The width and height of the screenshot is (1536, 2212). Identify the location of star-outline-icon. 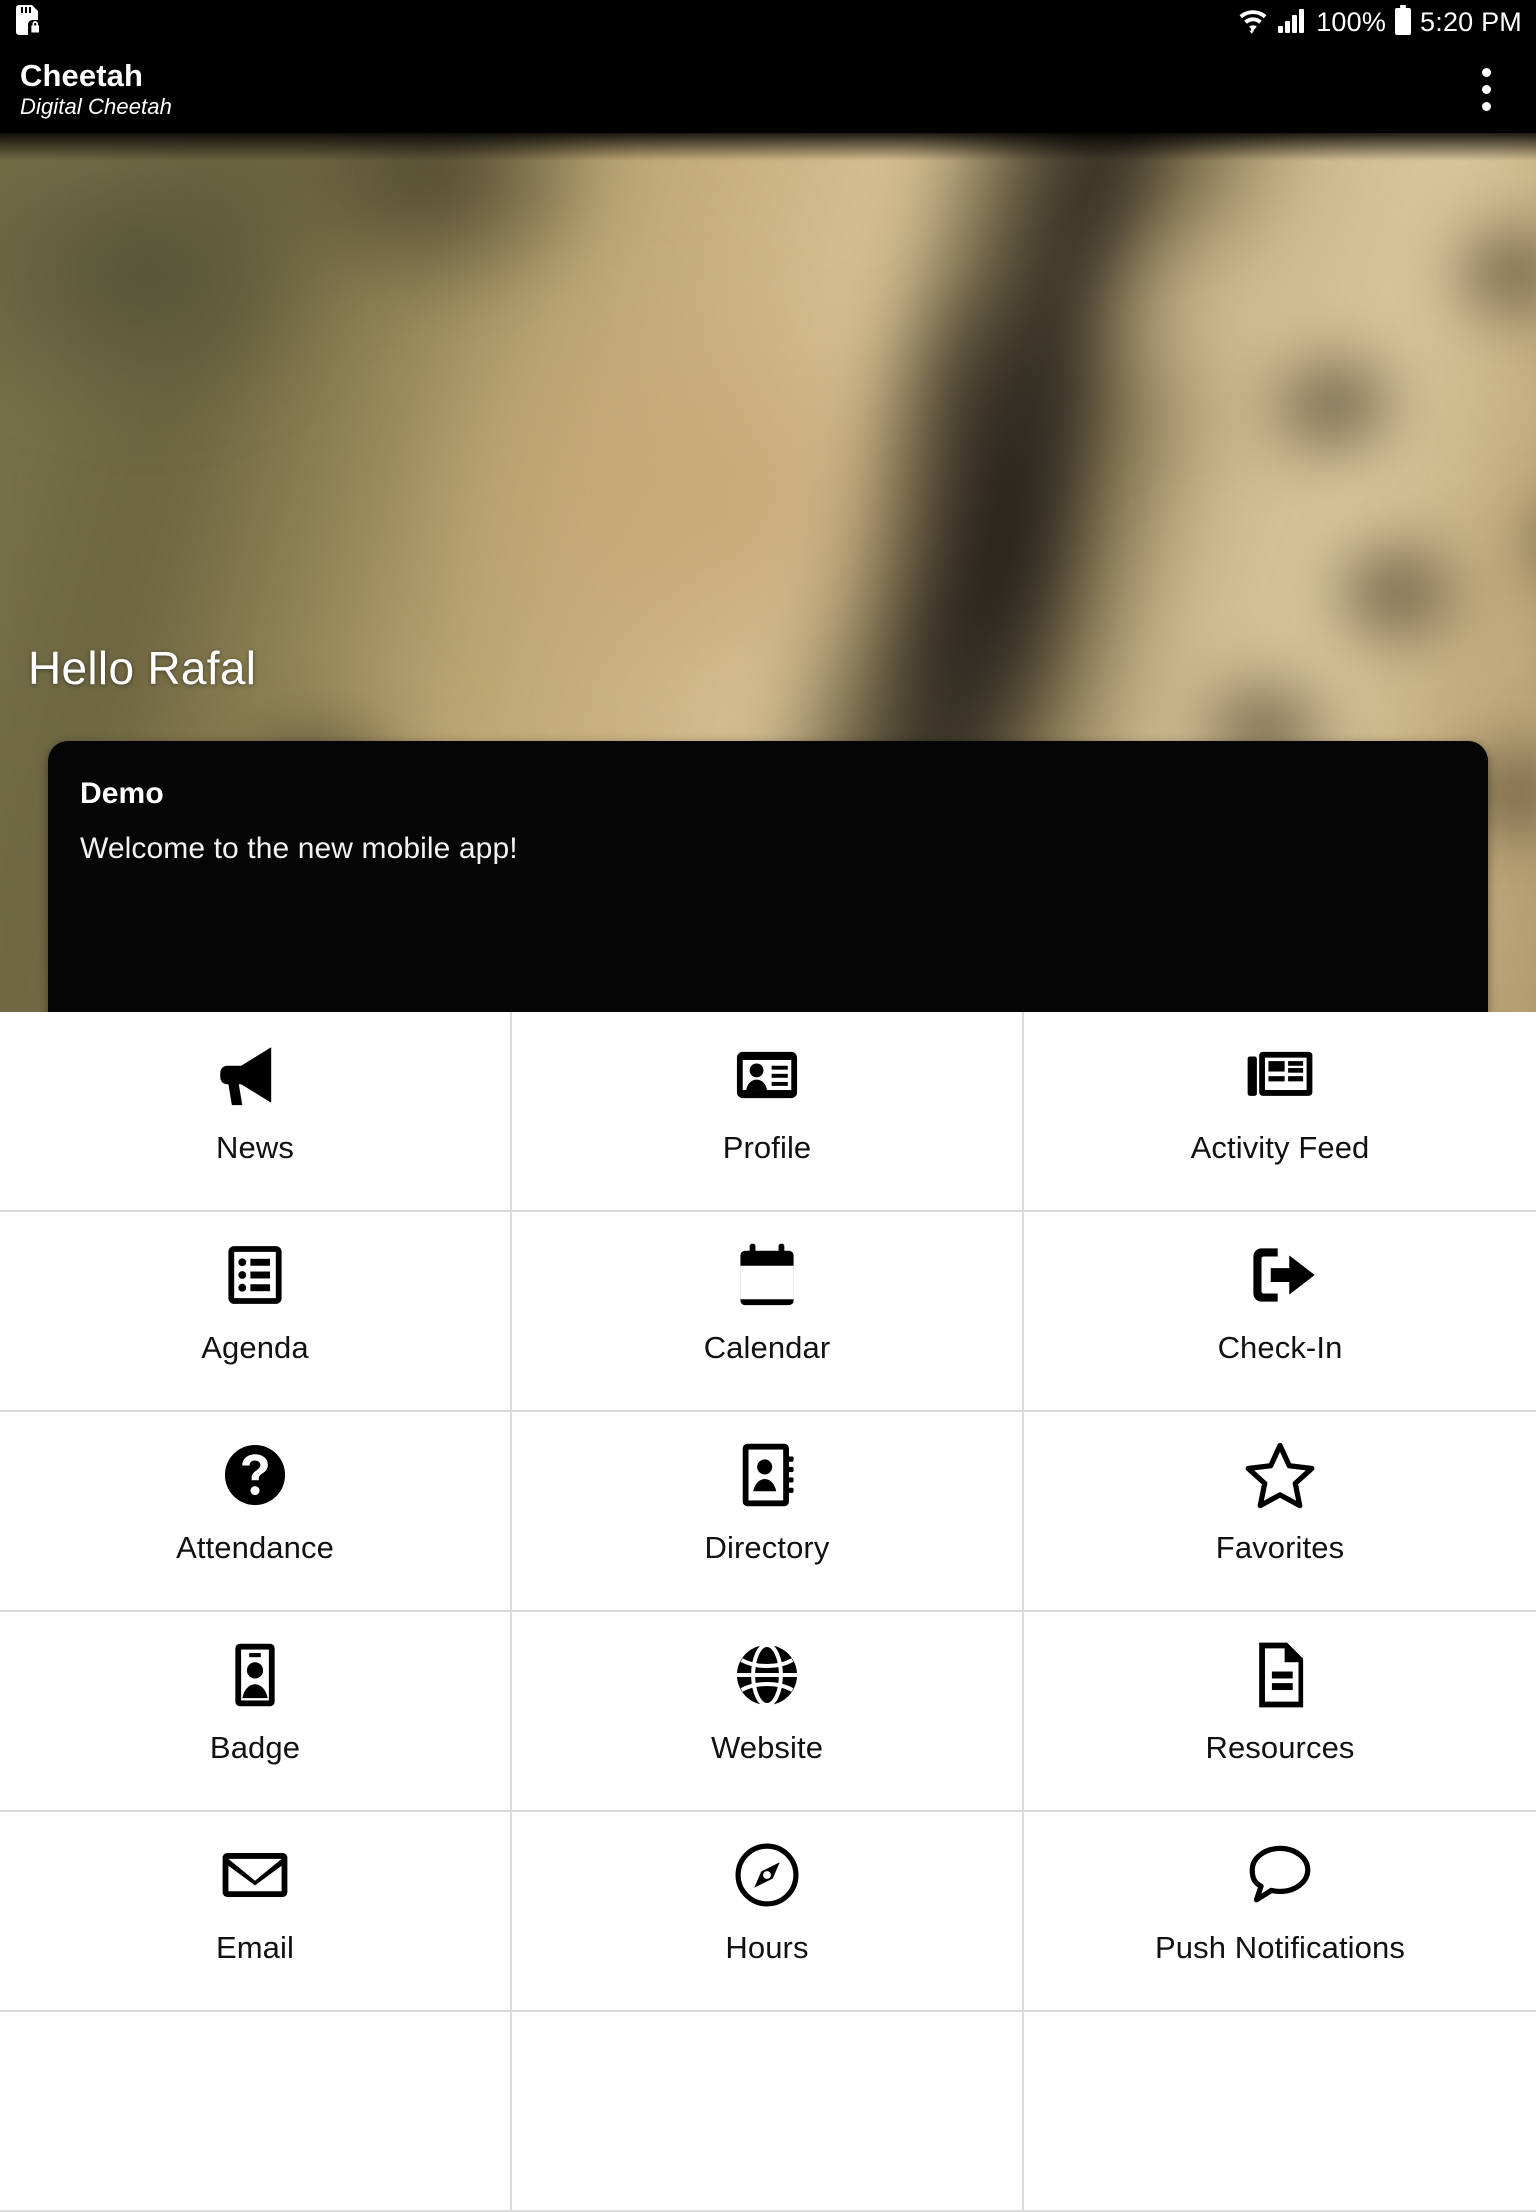
(1280, 1475).